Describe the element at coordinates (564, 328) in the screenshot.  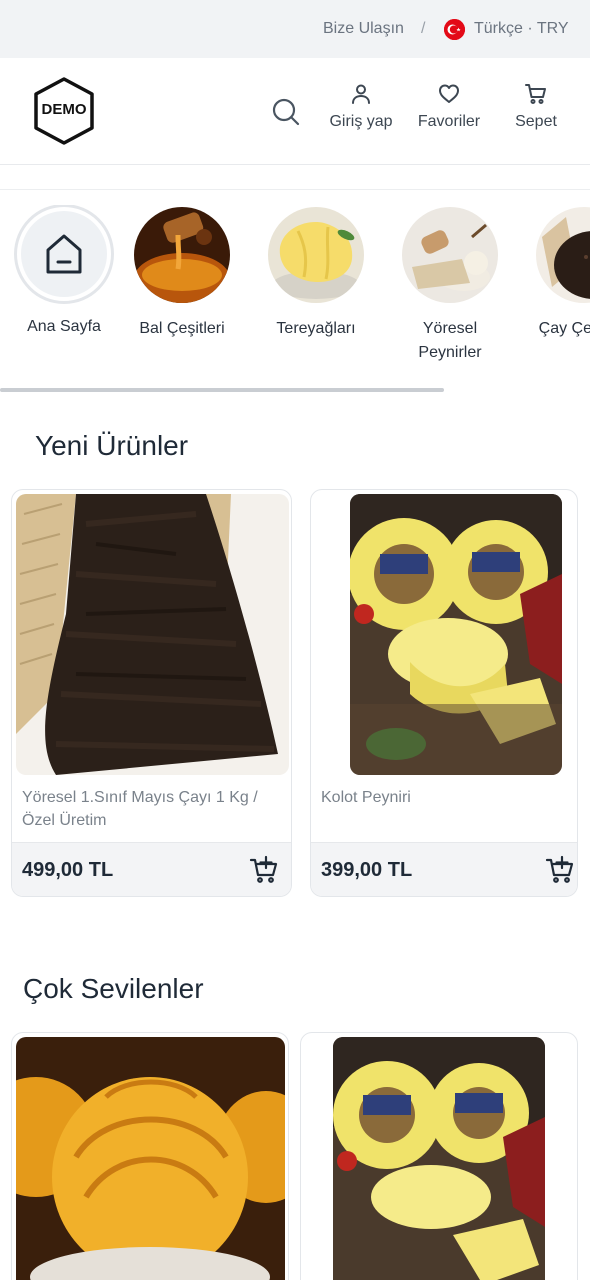
I see `category-label: Çay Çeşitleri` at that location.